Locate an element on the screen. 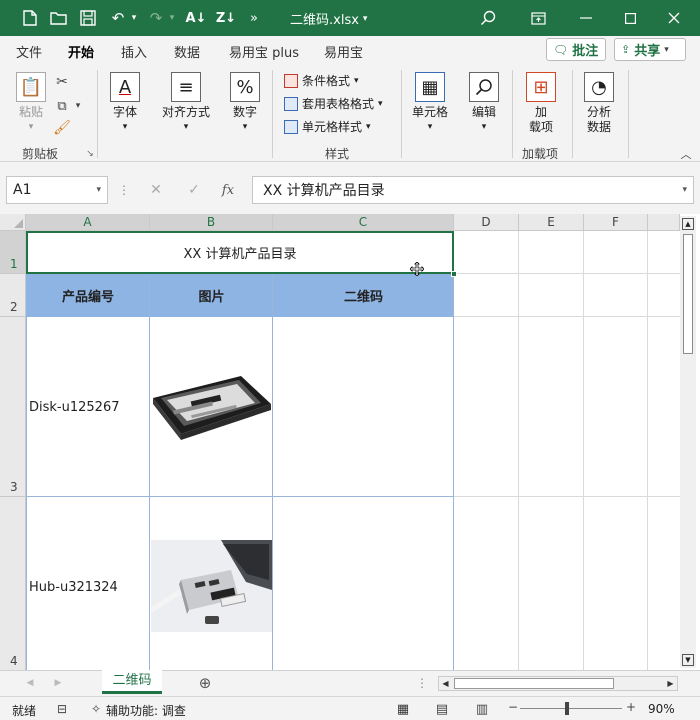  add-ins-button: ⊞ 加 载项 is located at coordinates (541, 103).